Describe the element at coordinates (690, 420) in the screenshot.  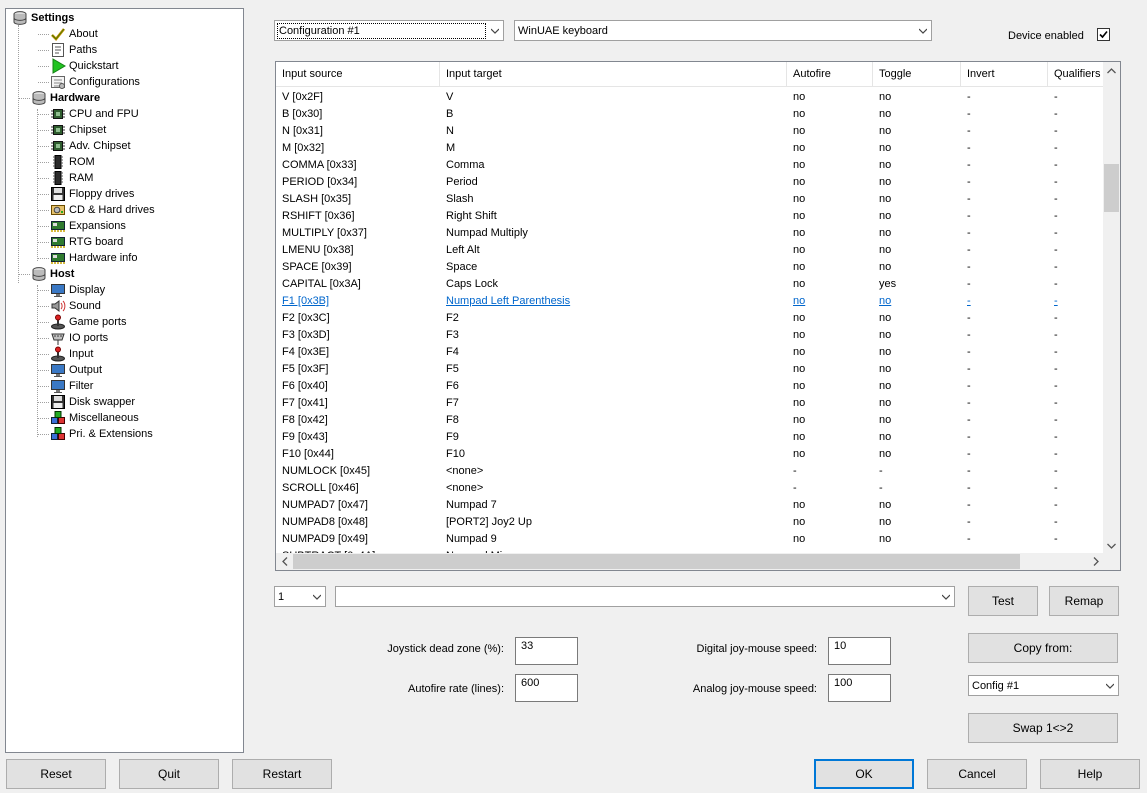
I see `table-row: F8 [0x42] F8 no no - -` at that location.